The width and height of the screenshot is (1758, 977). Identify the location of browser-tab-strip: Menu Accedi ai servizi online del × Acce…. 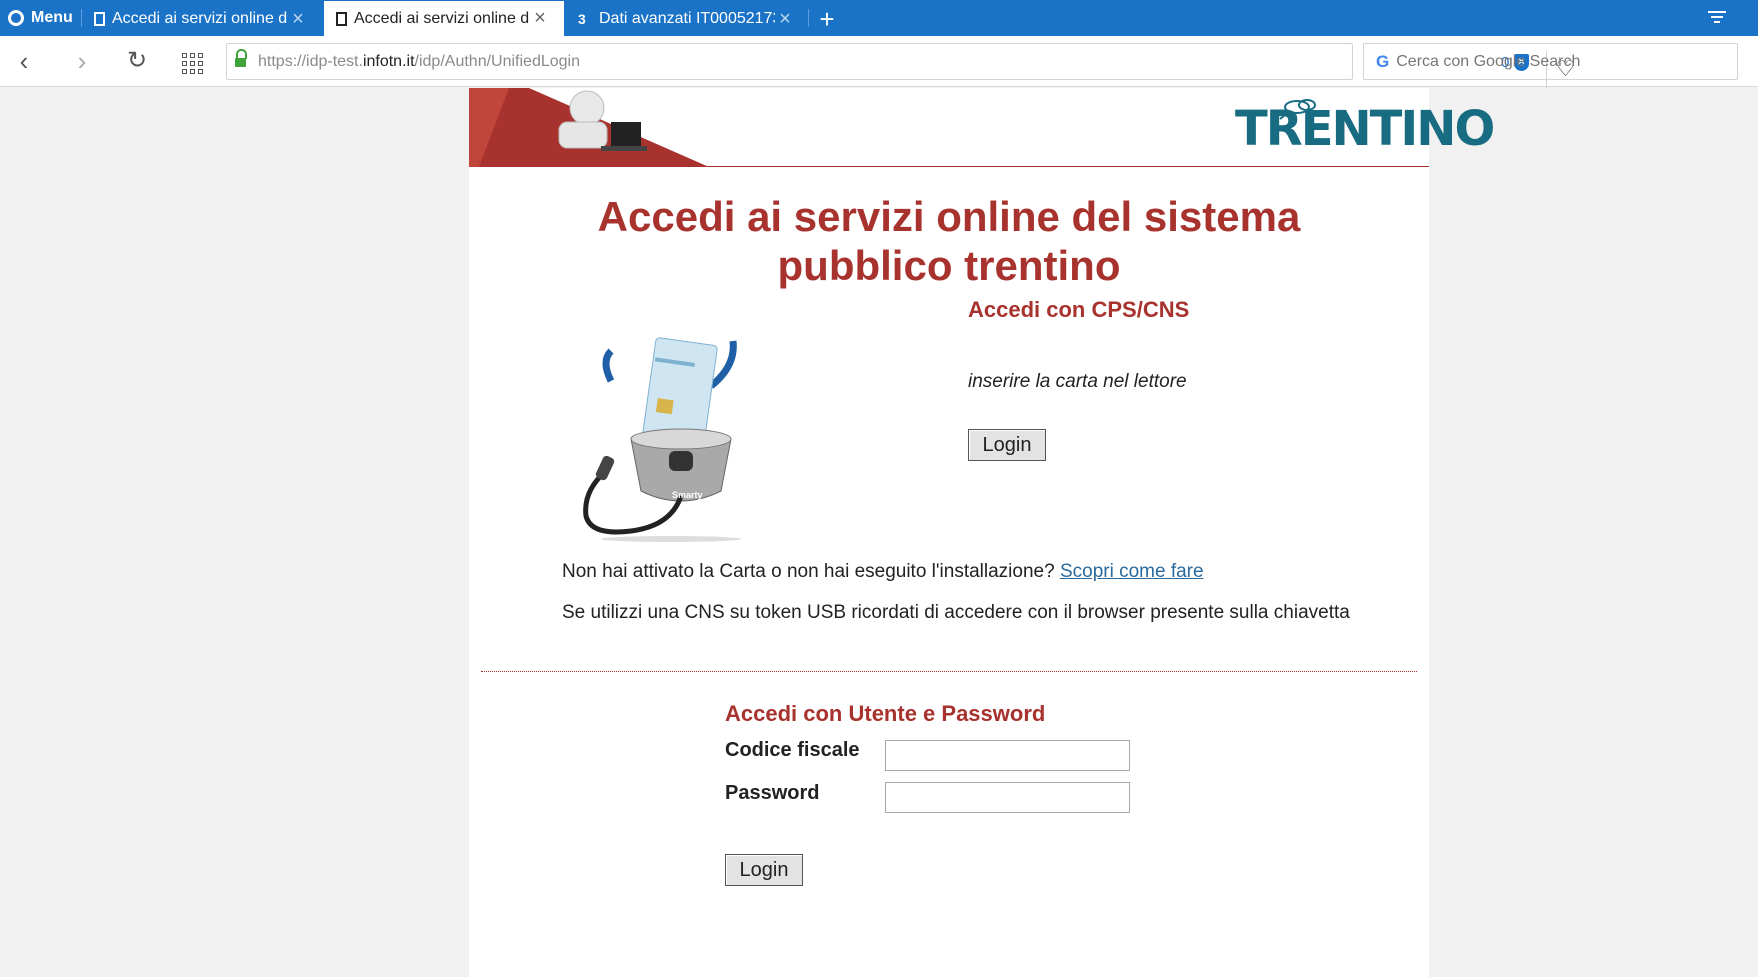
(879, 18).